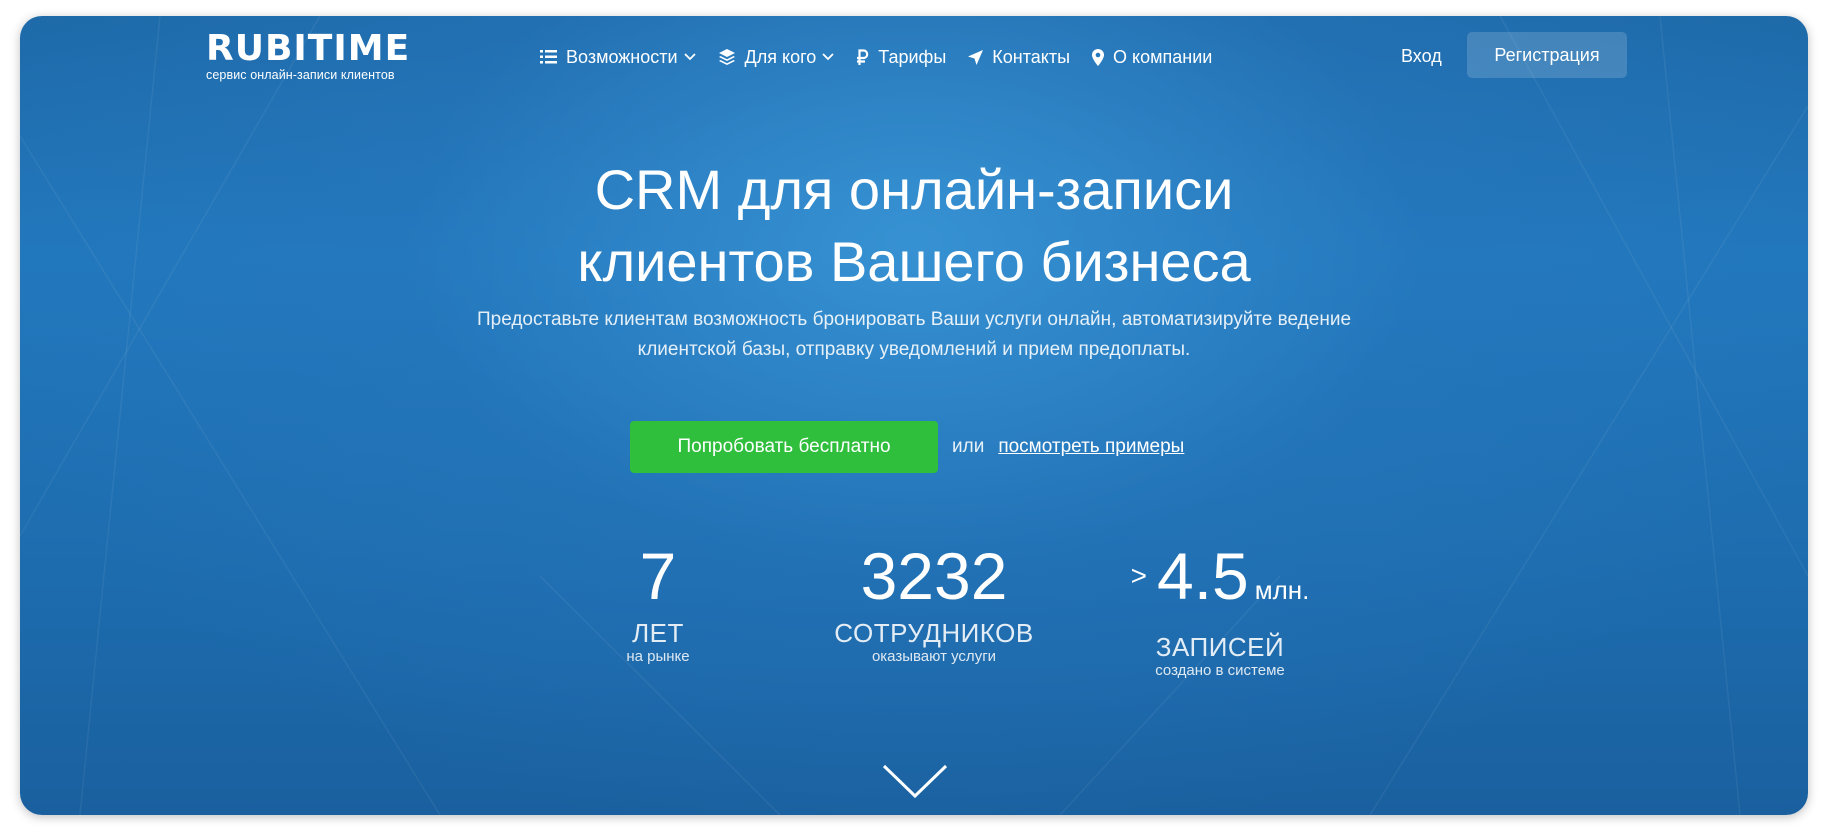 The image size is (1828, 839). I want to click on nav-item-for-whom: Для кого, so click(776, 57).